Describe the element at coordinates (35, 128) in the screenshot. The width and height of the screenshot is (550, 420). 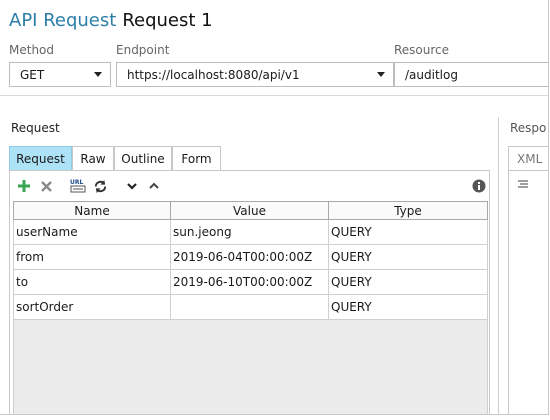
I see `request-section-title: Request` at that location.